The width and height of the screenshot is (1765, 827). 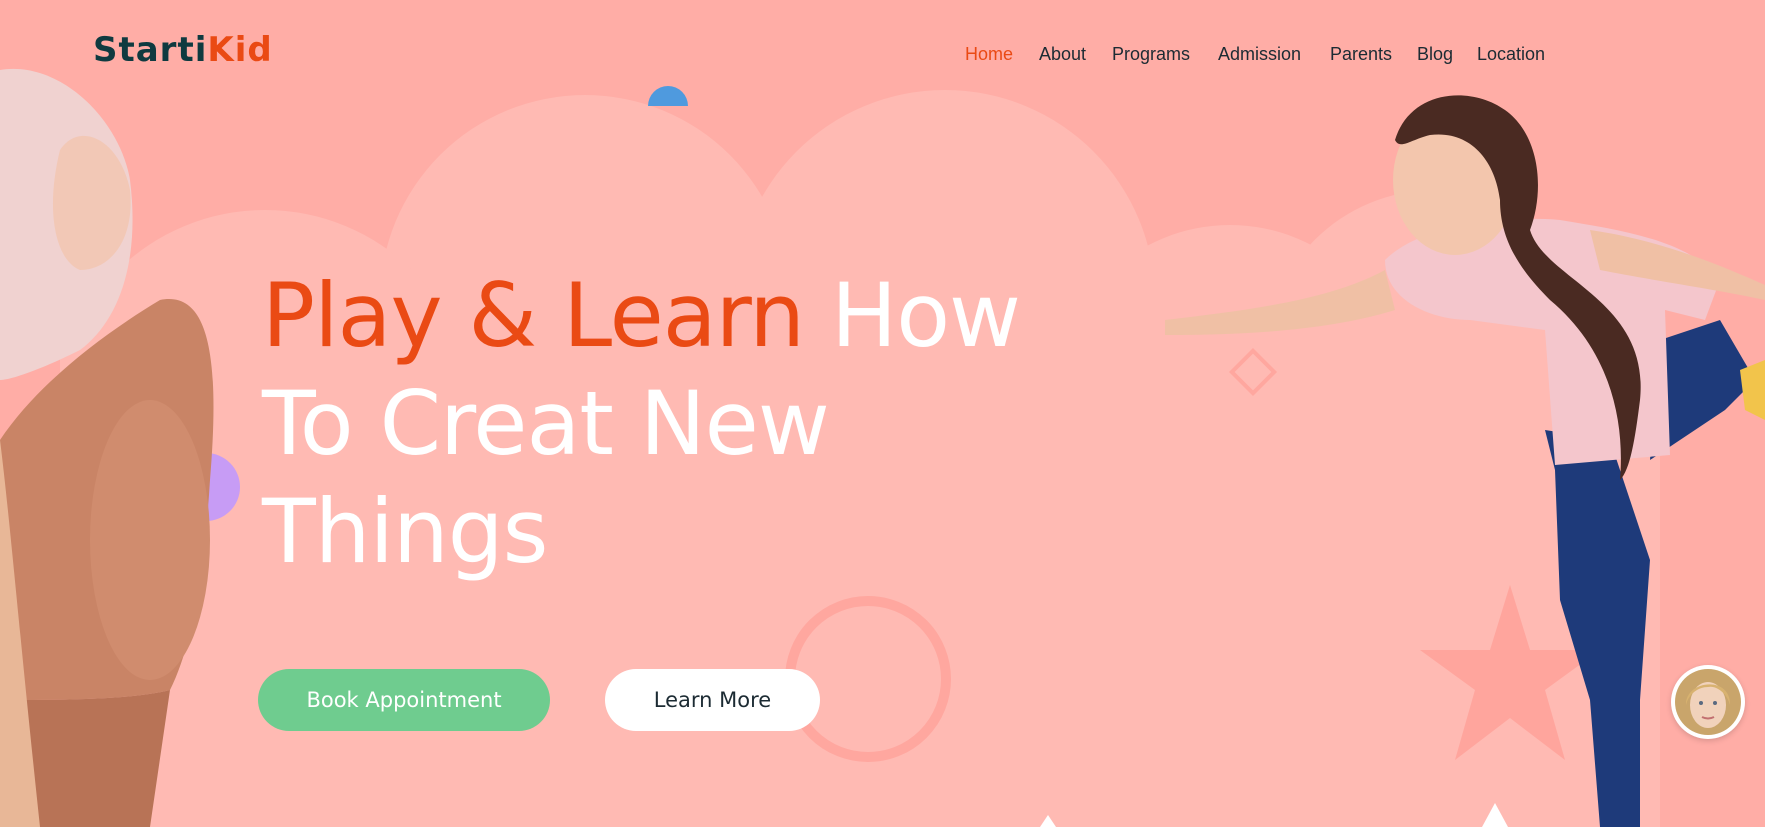 I want to click on hero-title-line2: To Creat New, so click(x=546, y=423).